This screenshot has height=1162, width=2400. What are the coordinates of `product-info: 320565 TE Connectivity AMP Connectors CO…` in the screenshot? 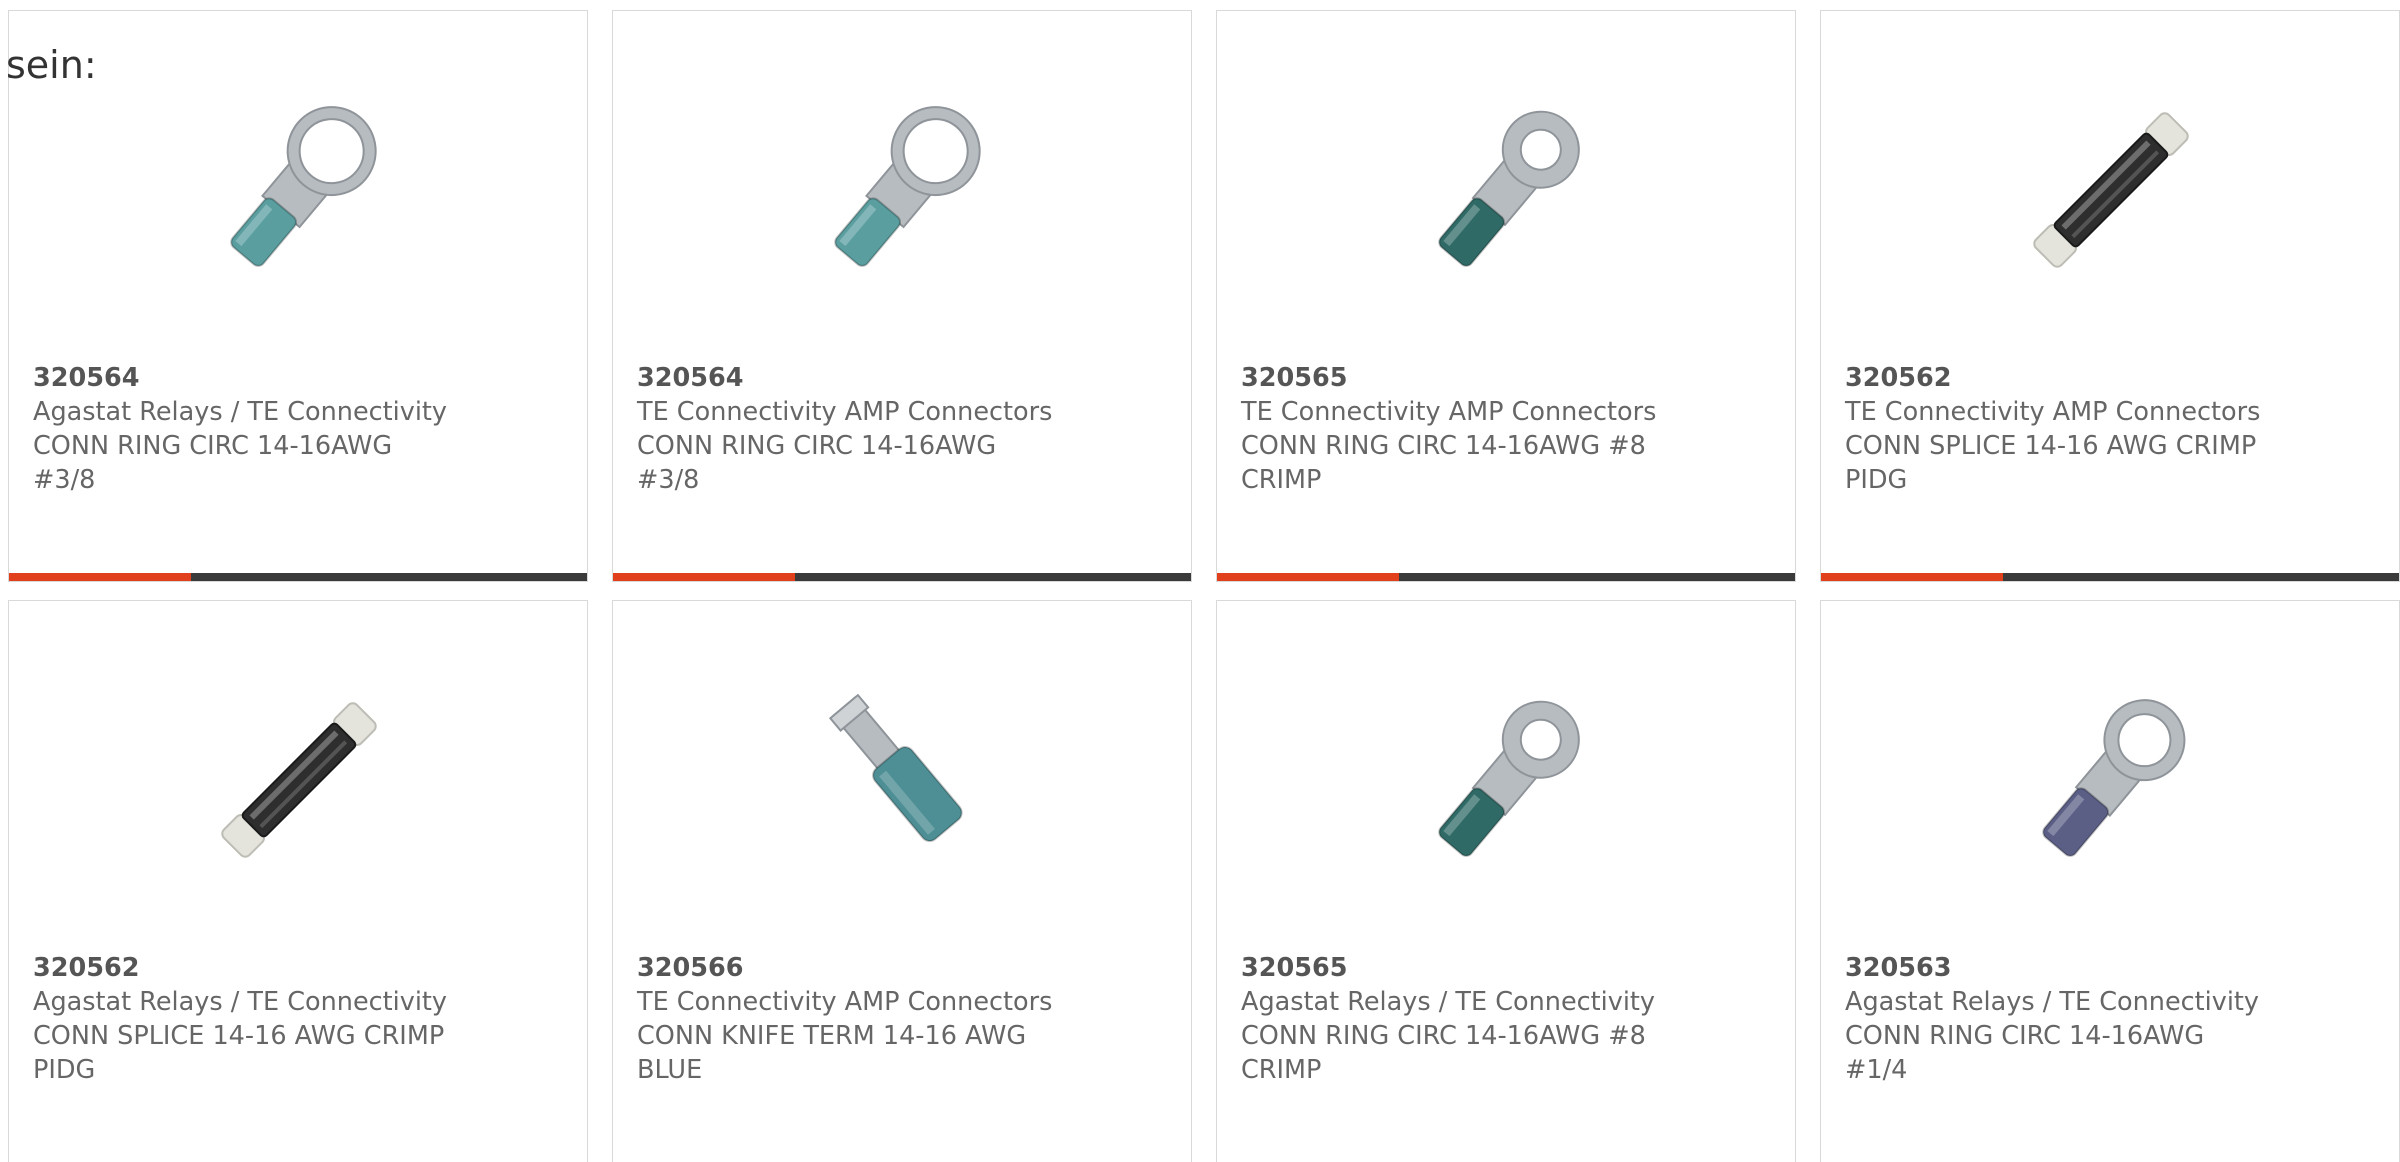 It's located at (1471, 429).